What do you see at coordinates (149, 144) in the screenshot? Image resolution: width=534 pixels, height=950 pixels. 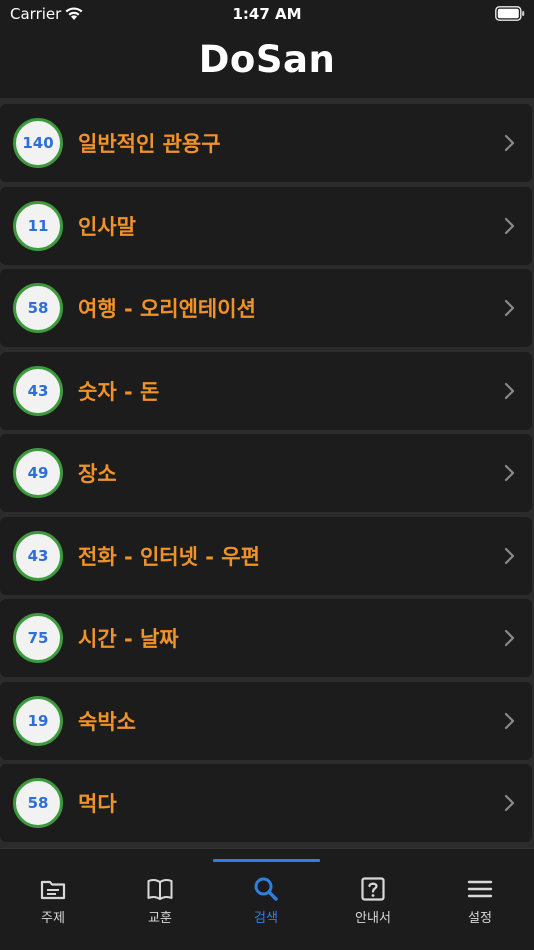 I see `item-label: 일반적인 관용구` at bounding box center [149, 144].